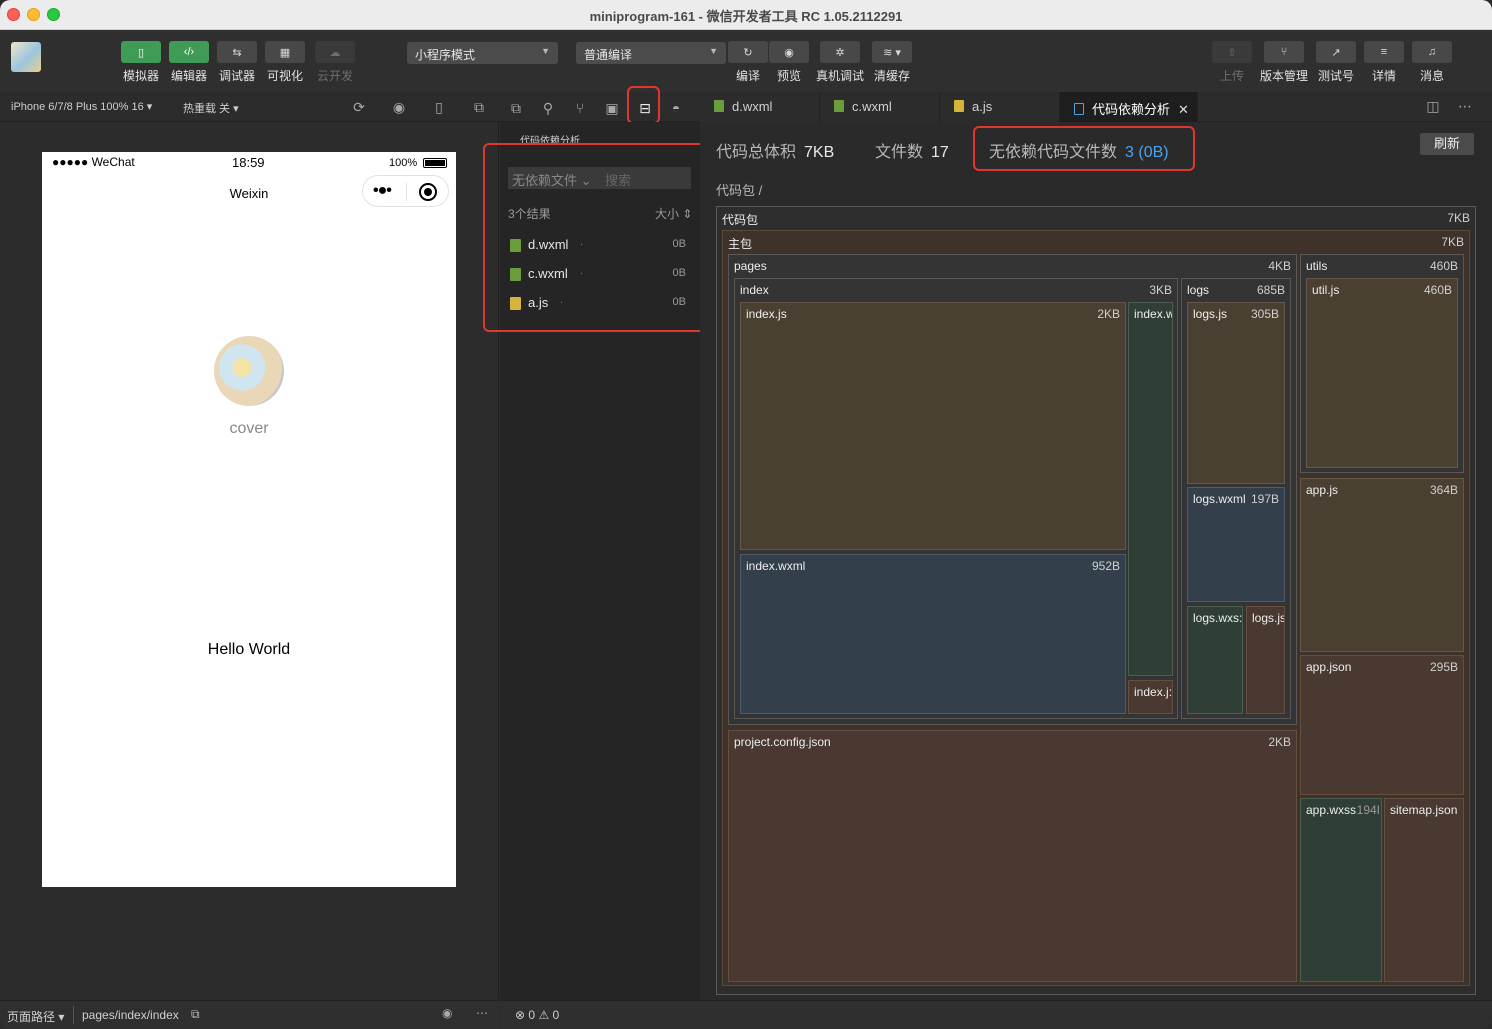  Describe the element at coordinates (285, 52) in the screenshot. I see `layout-icon: ▦` at that location.